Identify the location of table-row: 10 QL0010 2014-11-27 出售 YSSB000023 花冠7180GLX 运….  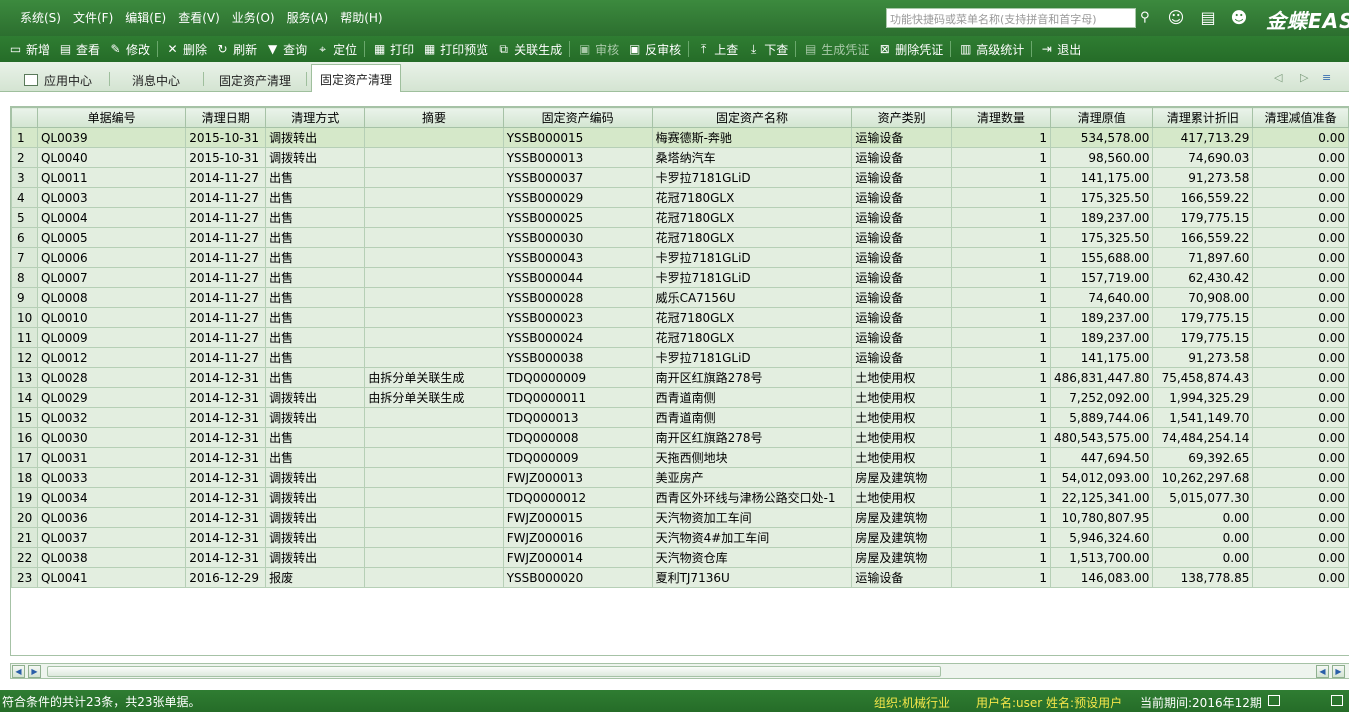
(680, 317).